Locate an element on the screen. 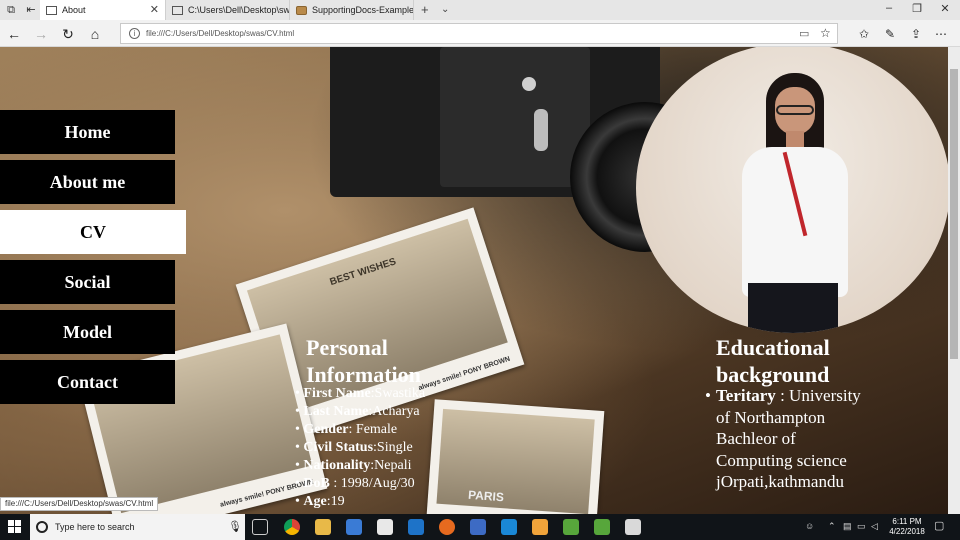 The width and height of the screenshot is (960, 540). tab-manager-icon: ⧉ is located at coordinates (11, 10).